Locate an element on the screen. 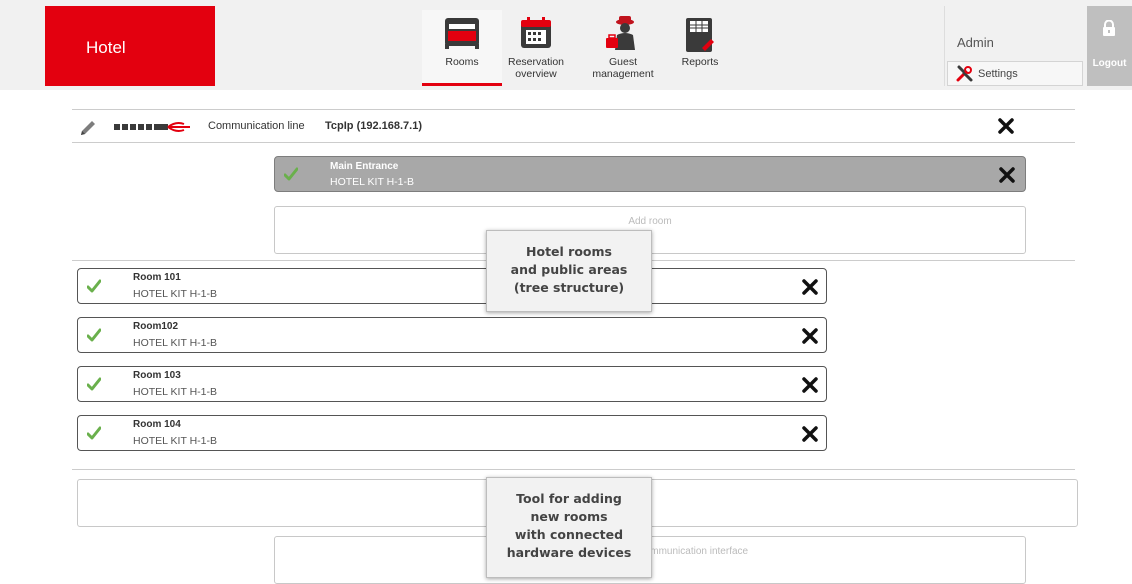 The width and height of the screenshot is (1132, 584). settings-button: Settings is located at coordinates (1015, 73).